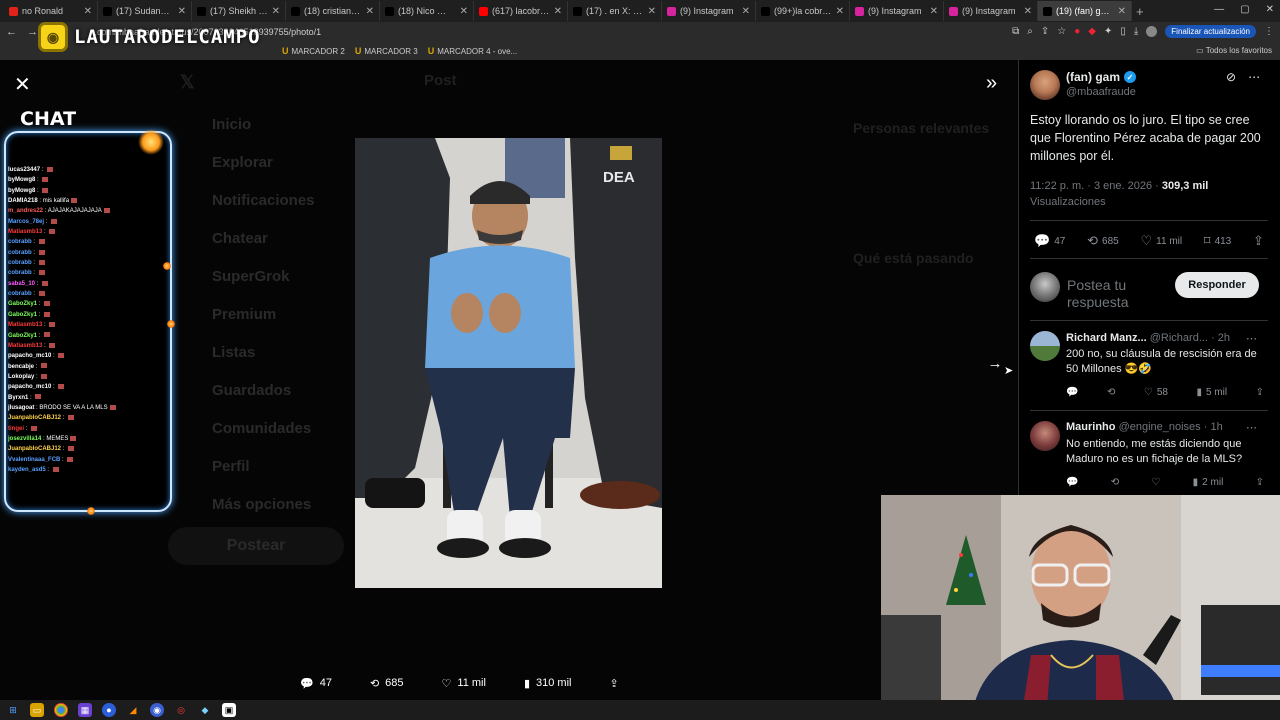 The image size is (1280, 720). What do you see at coordinates (1217, 241) in the screenshot?
I see `bookmark-stat: ⌑ 413` at bounding box center [1217, 241].